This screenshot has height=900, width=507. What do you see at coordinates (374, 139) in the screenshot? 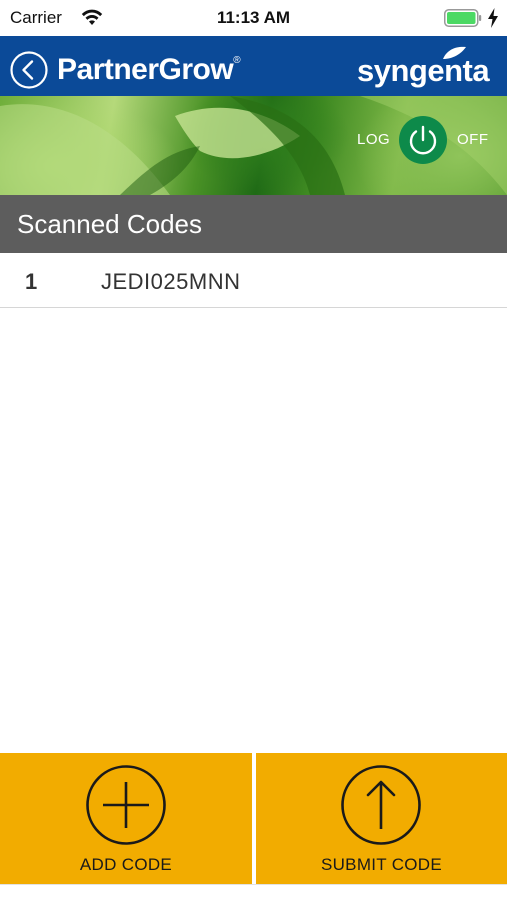
I see `logoff-label-log: LOG` at bounding box center [374, 139].